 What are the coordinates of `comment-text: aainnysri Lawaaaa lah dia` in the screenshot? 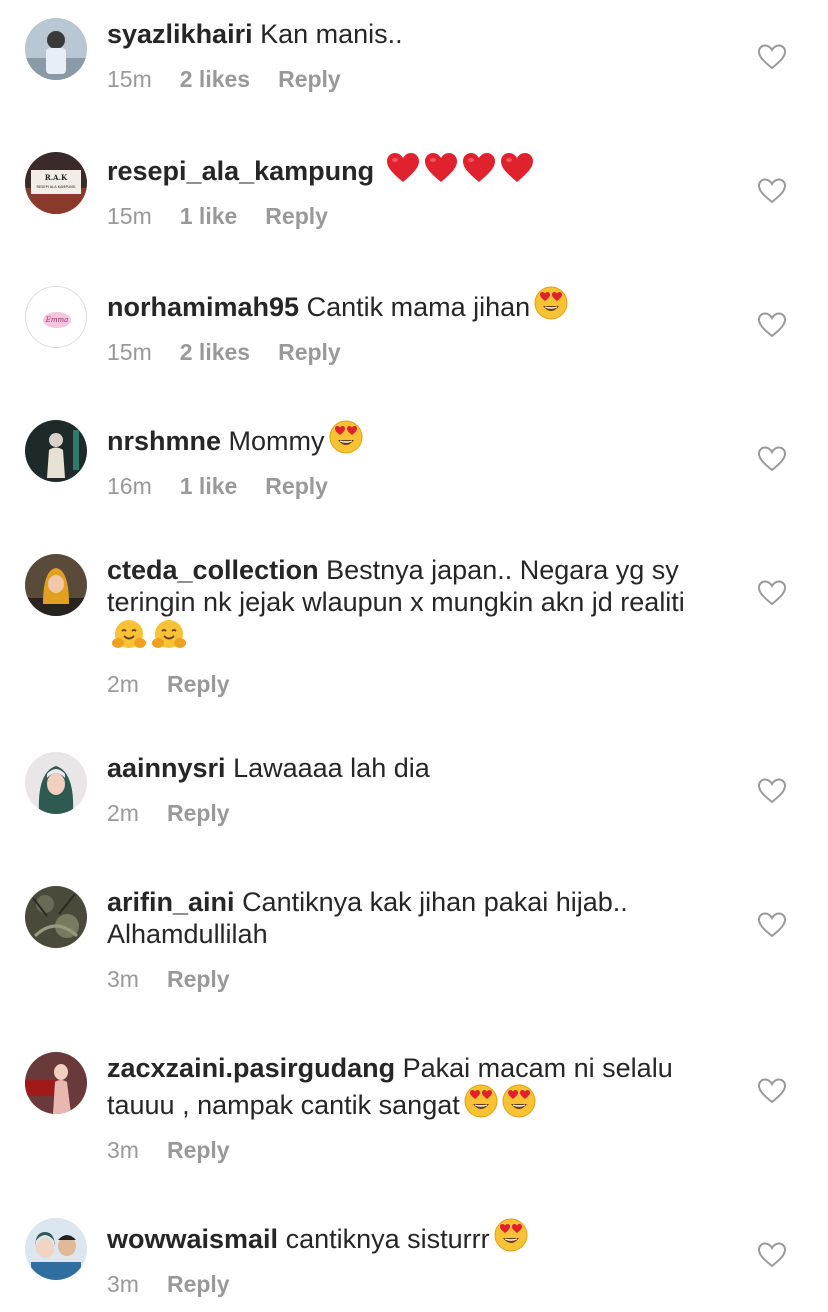 It's located at (407, 768).